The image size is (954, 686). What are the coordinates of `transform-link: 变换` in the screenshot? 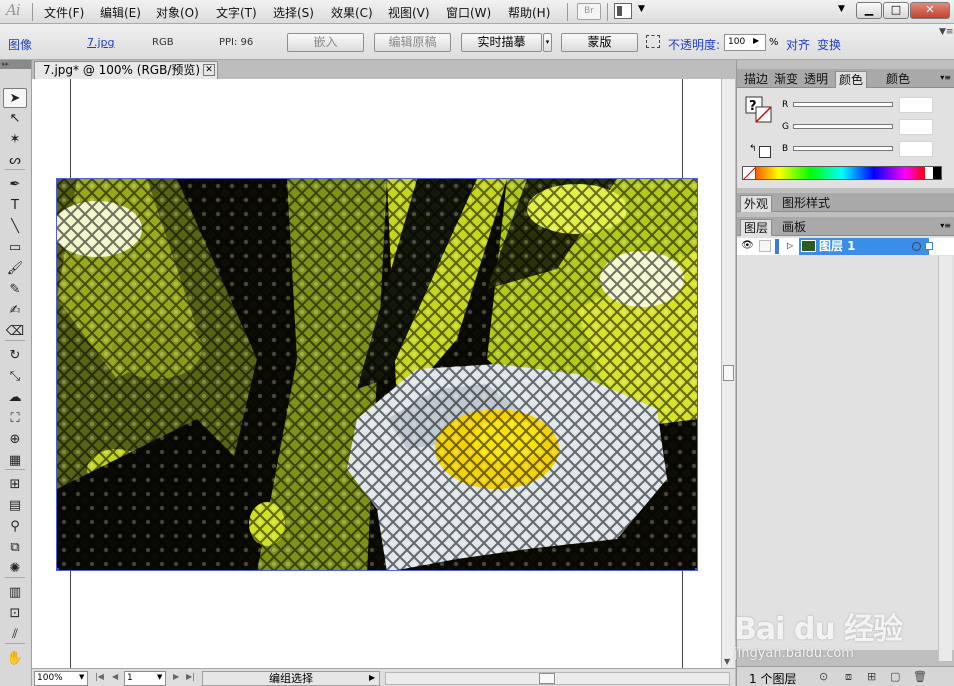 It's located at (829, 44).